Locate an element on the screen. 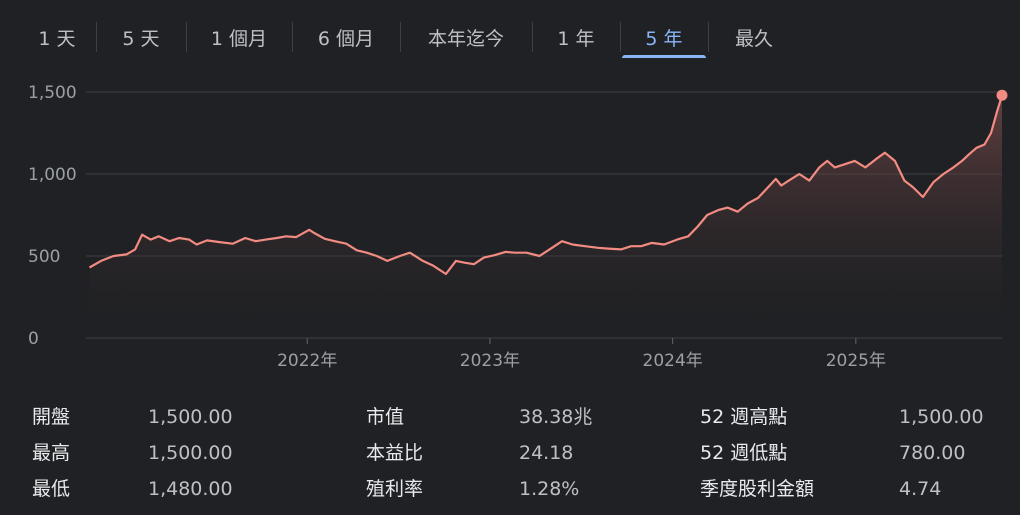  stat-label-52wk-low: 52 週低點 is located at coordinates (744, 453).